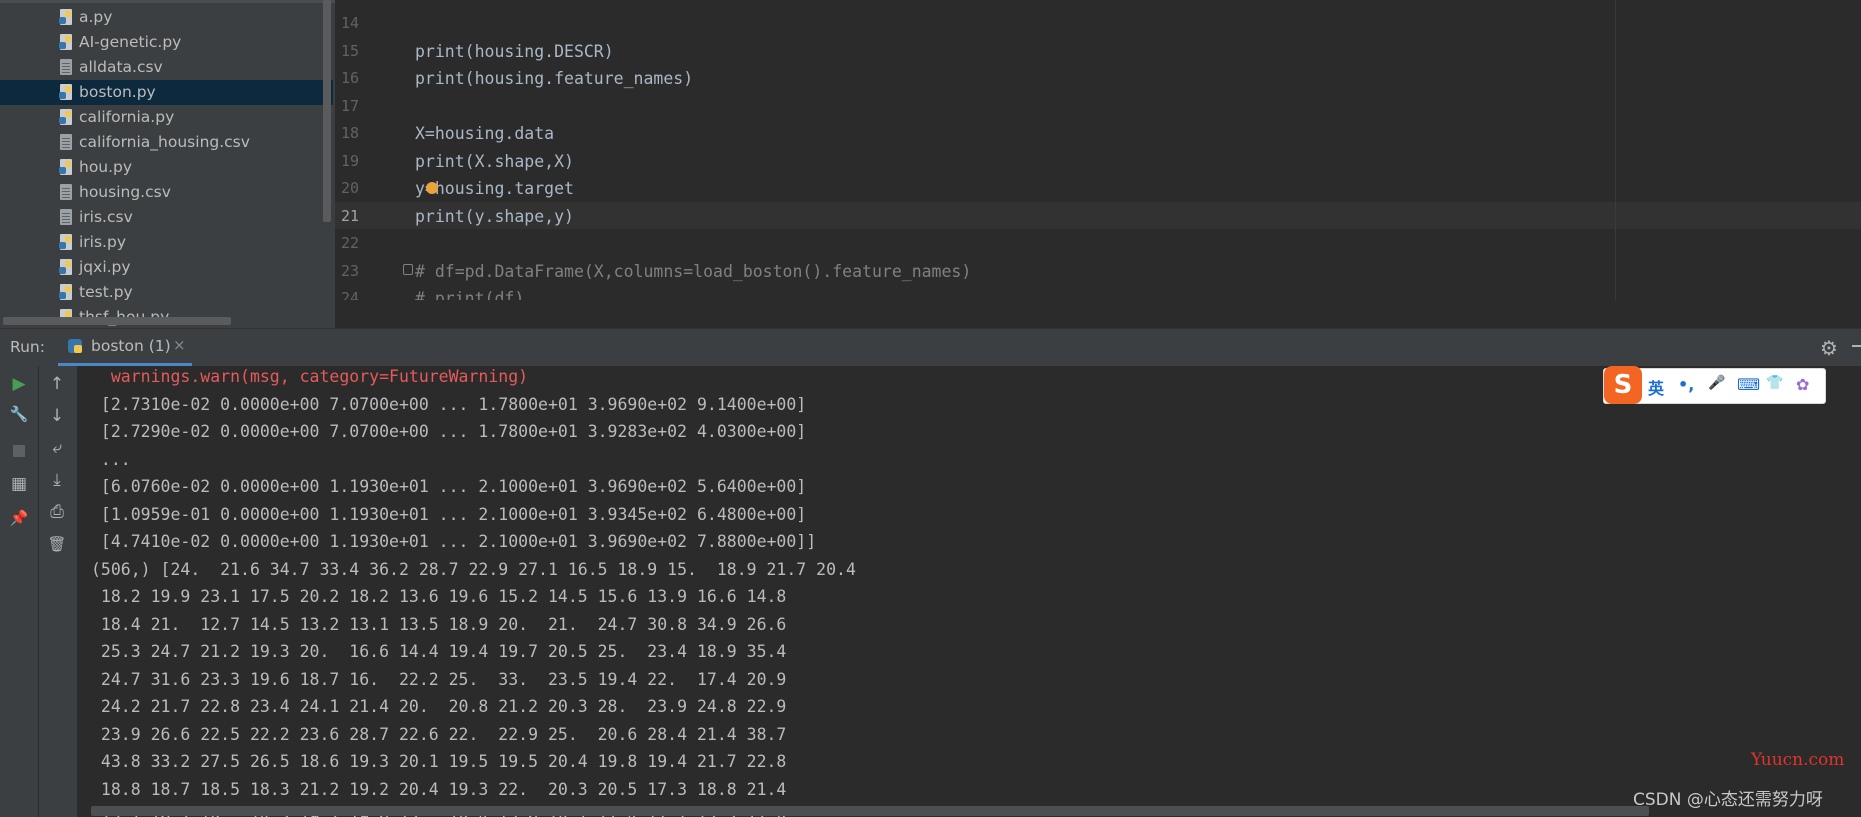  I want to click on layout-icon: ▦, so click(19, 484).